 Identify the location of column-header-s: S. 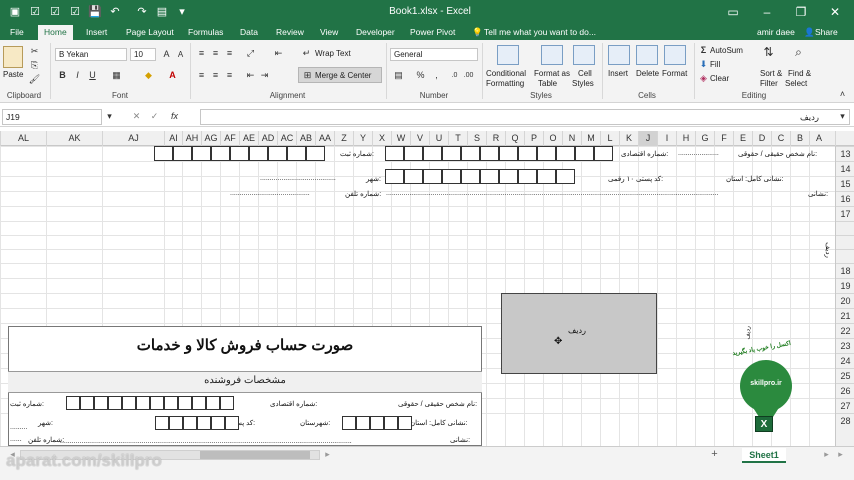
(476, 138).